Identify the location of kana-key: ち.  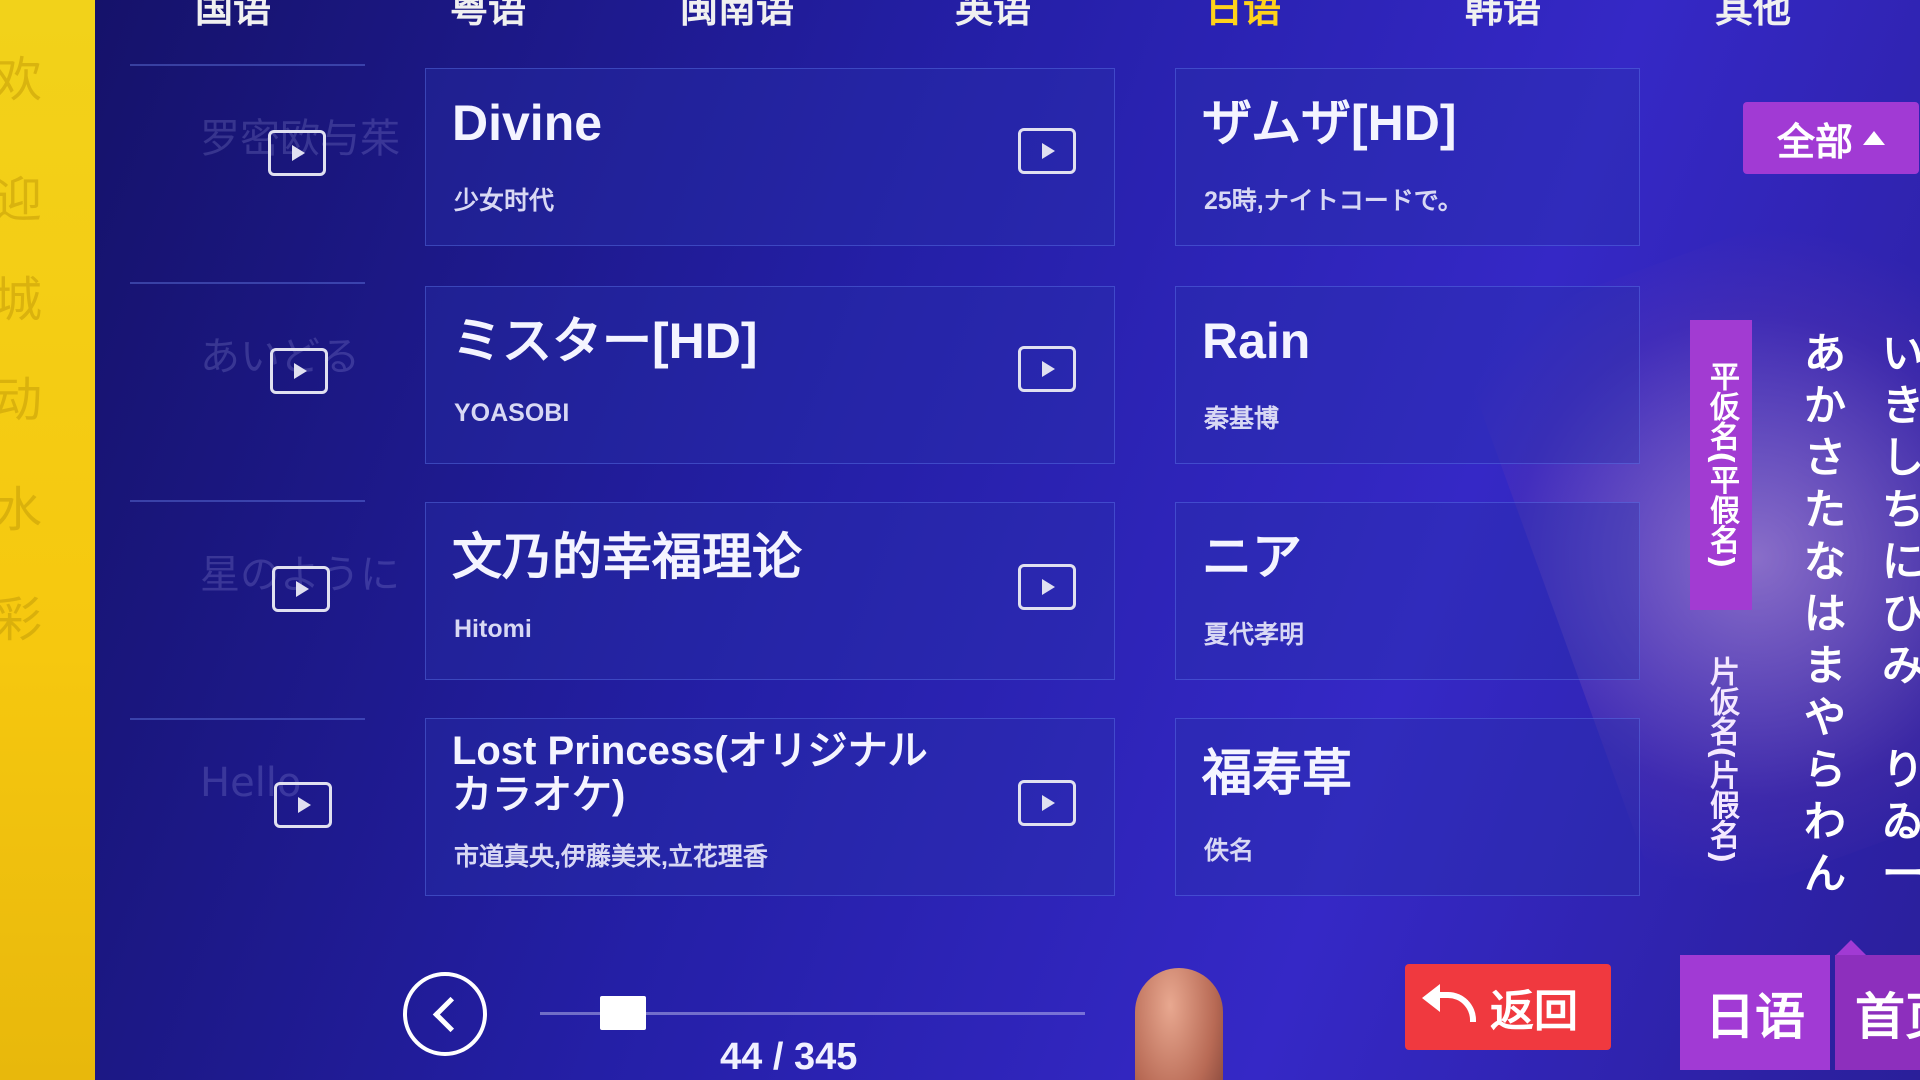
(1901, 510).